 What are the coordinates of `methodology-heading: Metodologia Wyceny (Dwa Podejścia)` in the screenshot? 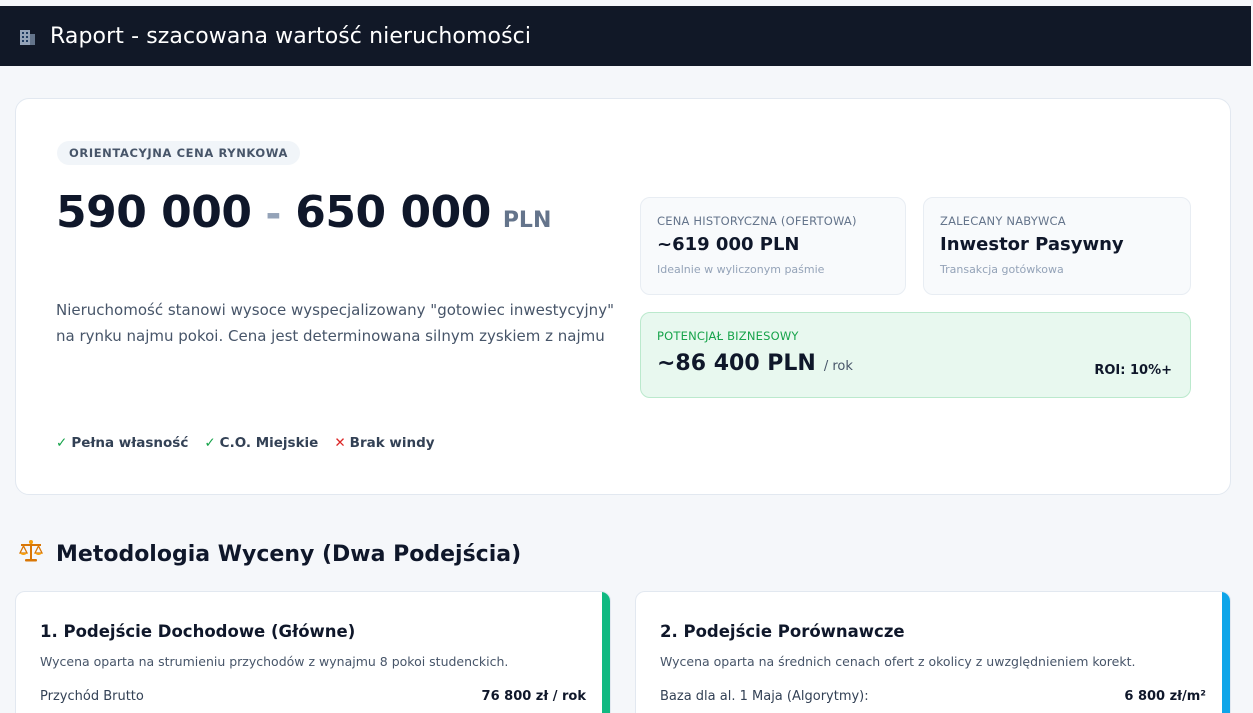 It's located at (269, 554).